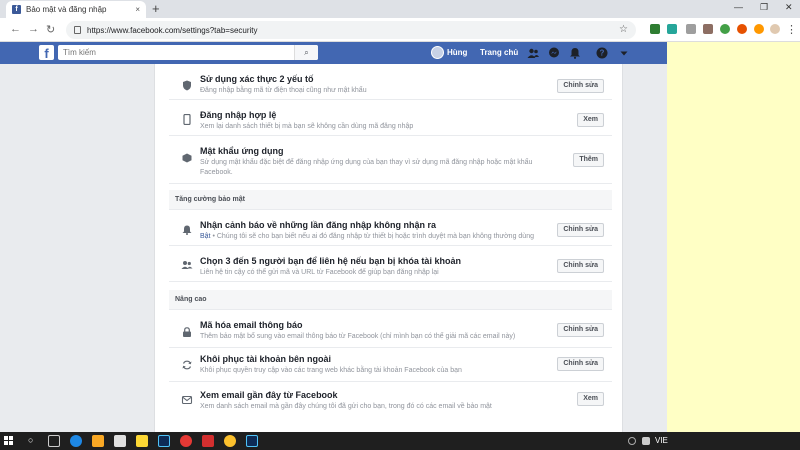  I want to click on chrome-taskbar-icon, so click(230, 441).